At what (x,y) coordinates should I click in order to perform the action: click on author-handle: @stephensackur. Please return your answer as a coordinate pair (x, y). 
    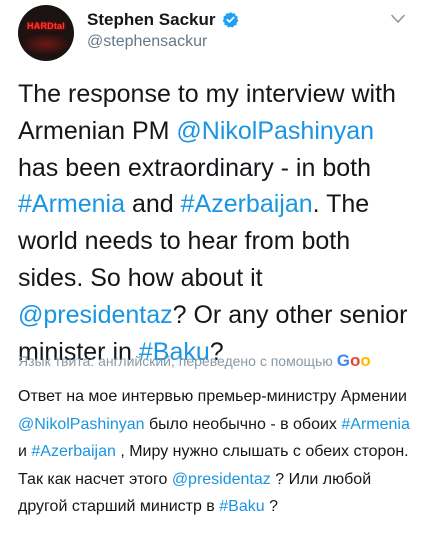
    Looking at the image, I should click on (147, 42).